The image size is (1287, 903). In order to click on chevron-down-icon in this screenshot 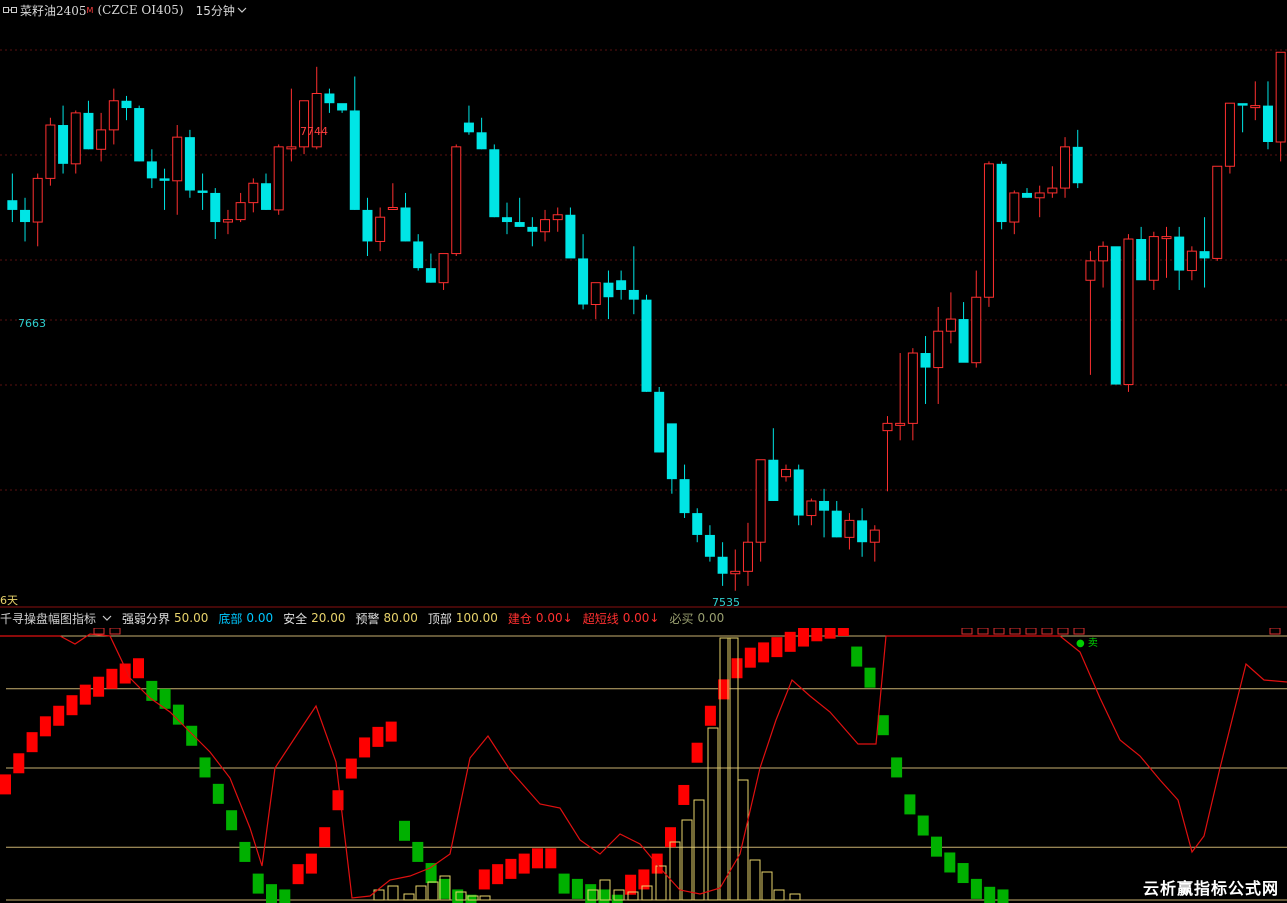, I will do `click(242, 10)`.